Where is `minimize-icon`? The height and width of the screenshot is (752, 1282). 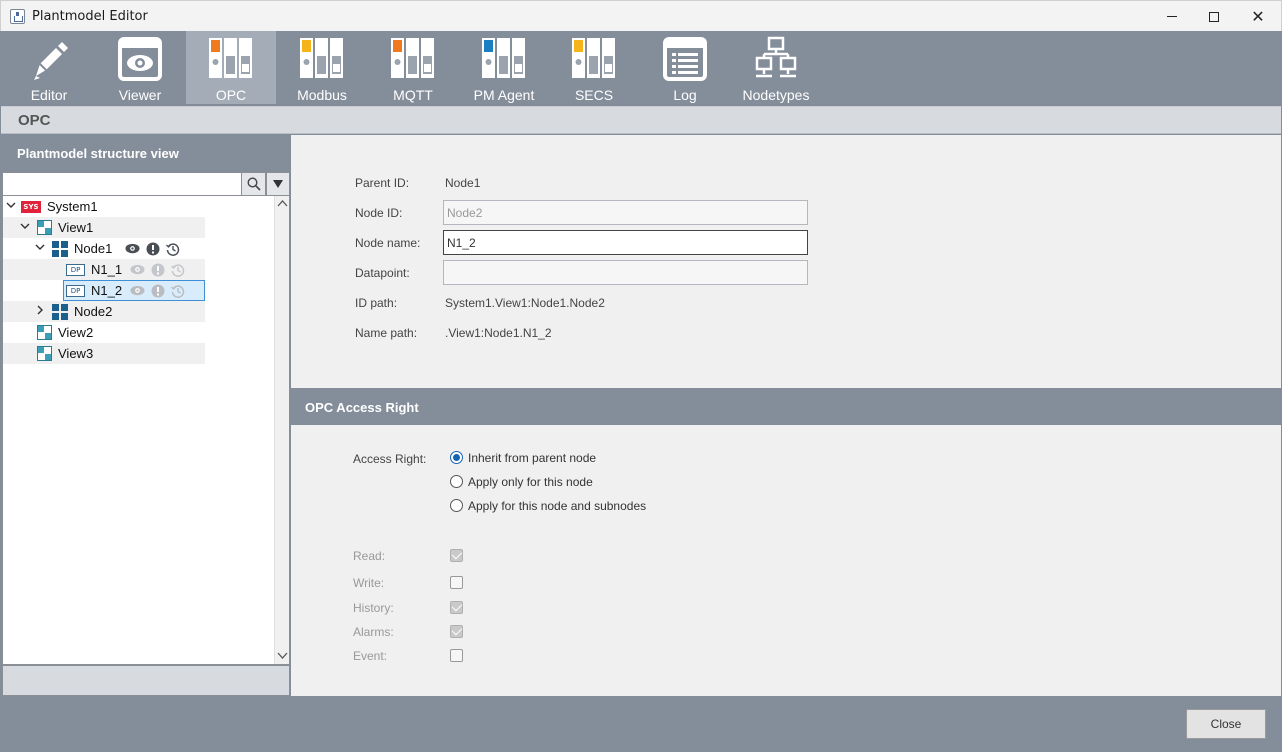 minimize-icon is located at coordinates (1172, 16).